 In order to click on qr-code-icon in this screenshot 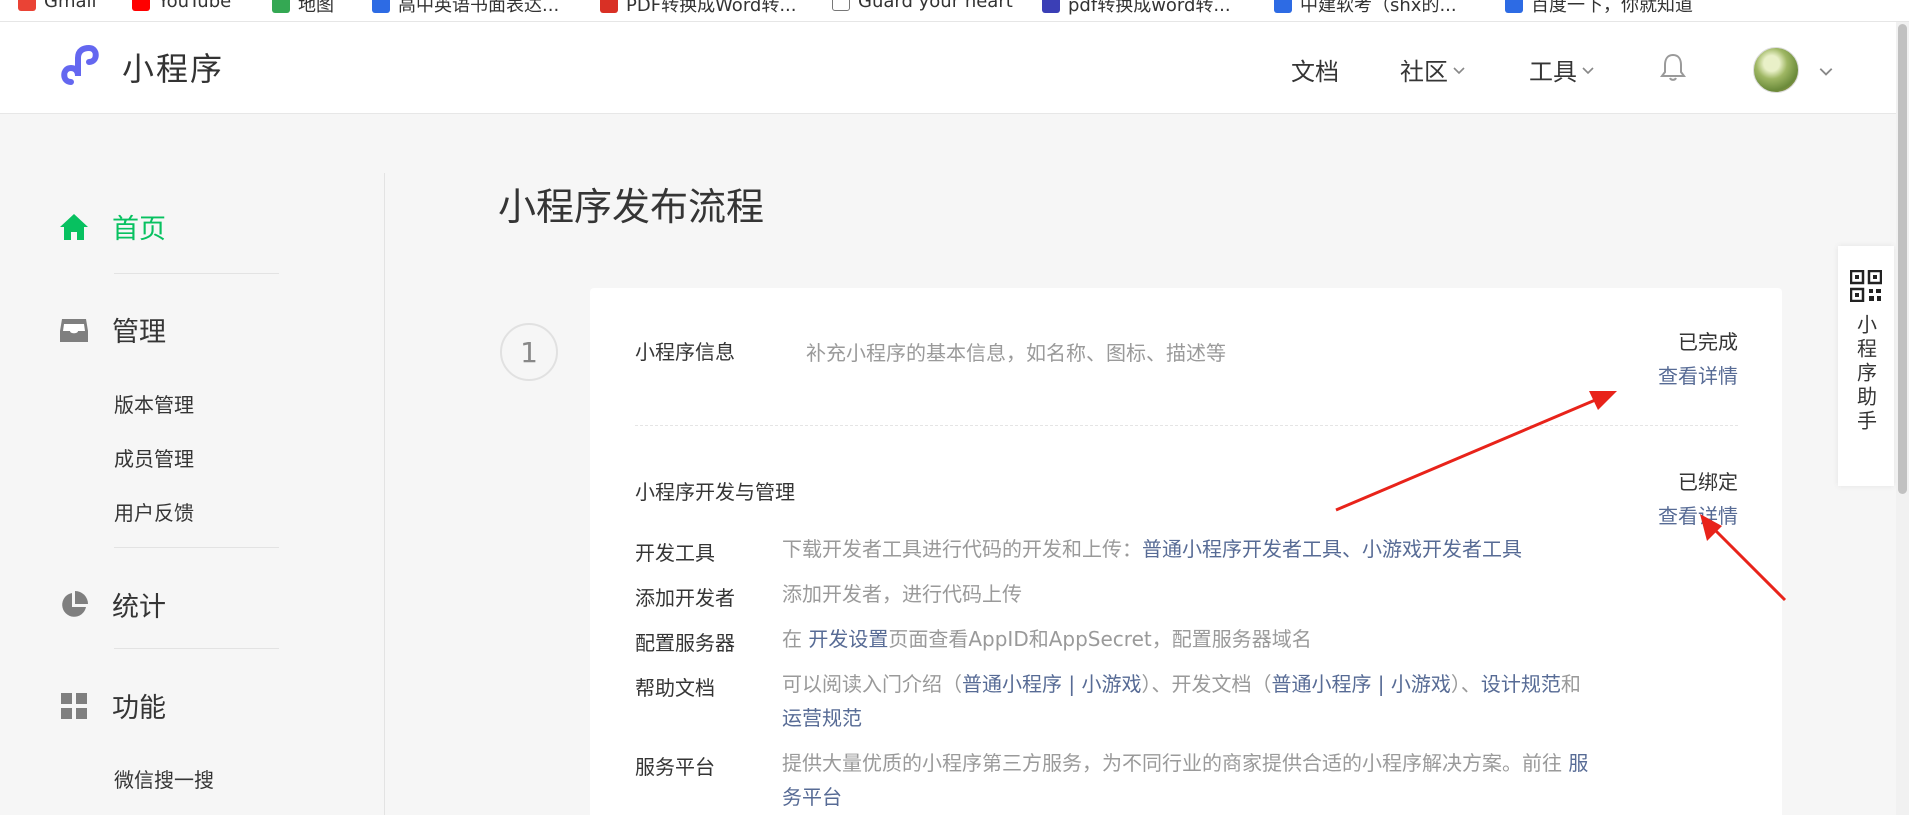, I will do `click(1866, 286)`.